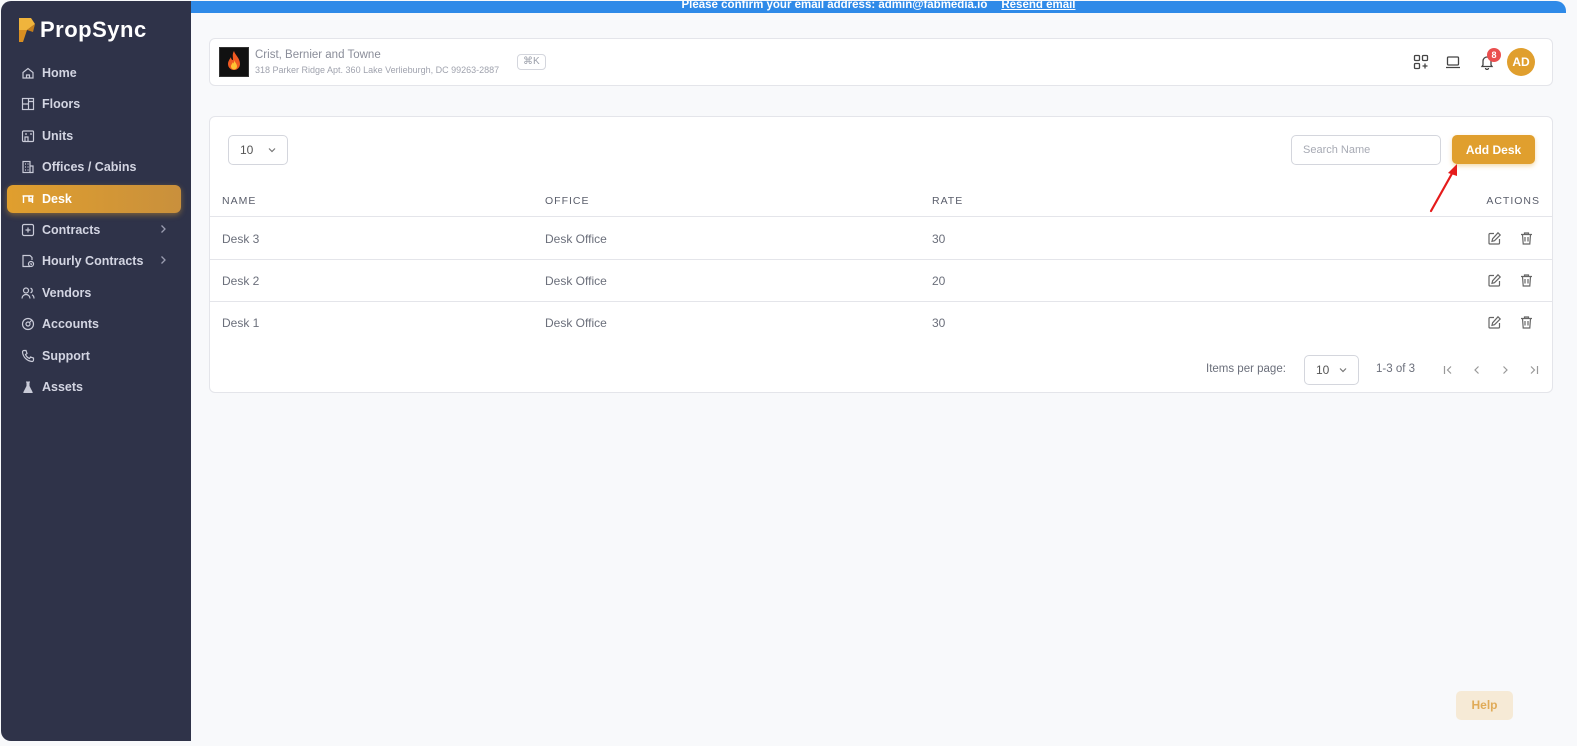  I want to click on desk-icon, so click(28, 199).